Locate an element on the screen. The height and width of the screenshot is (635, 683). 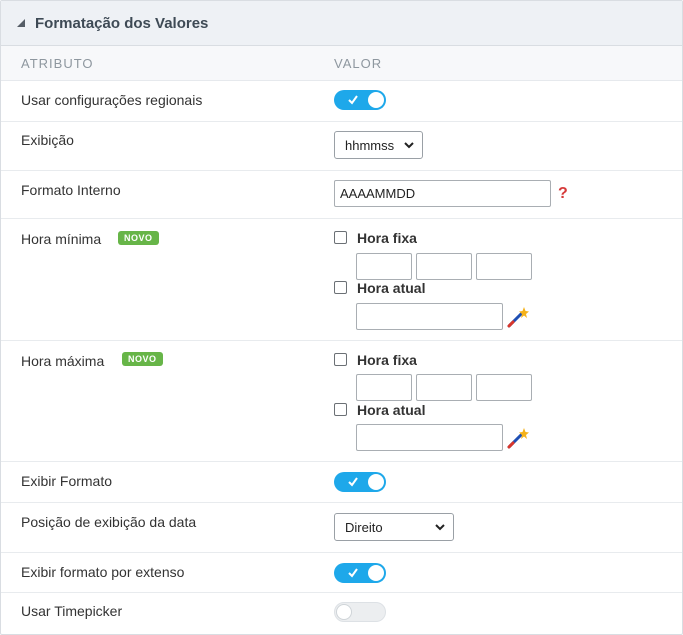
exibir-formato-toggle is located at coordinates (360, 482).